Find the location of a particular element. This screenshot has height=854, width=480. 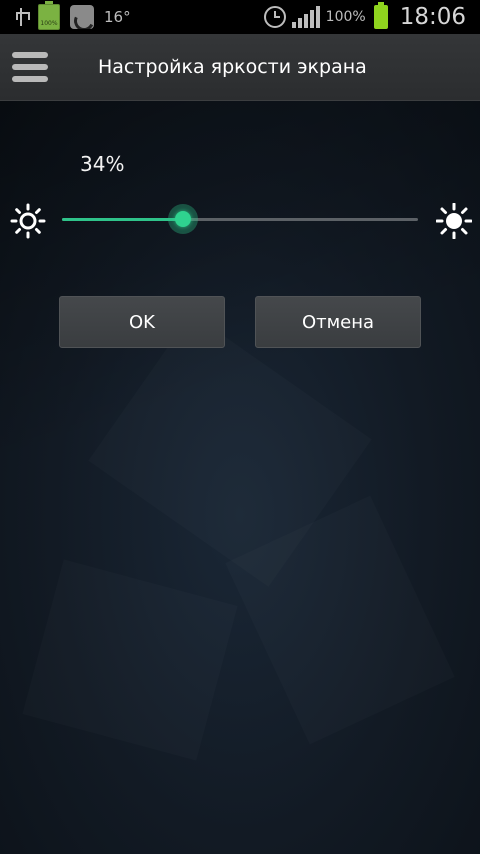

ok-button: OK is located at coordinates (142, 322).